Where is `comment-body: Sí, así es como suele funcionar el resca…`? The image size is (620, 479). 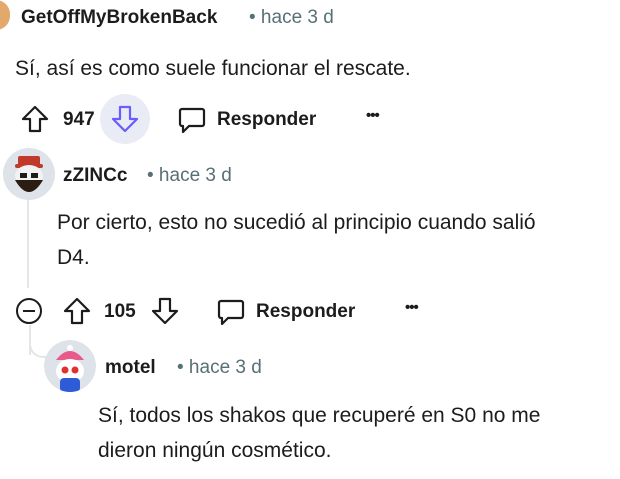
comment-body: Sí, así es como suele funcionar el resca… is located at coordinates (213, 68).